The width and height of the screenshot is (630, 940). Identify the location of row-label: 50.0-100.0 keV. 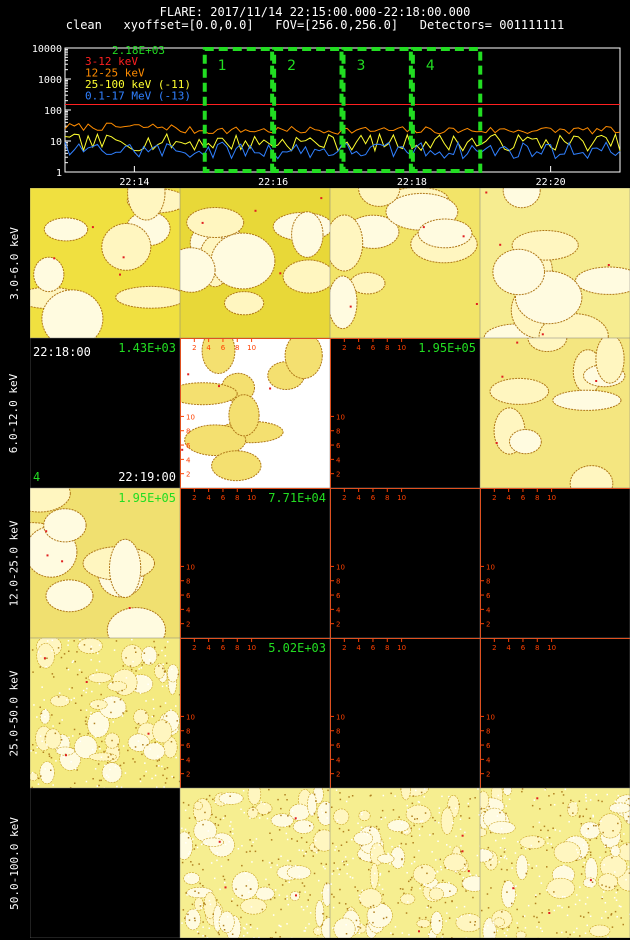
(14, 863).